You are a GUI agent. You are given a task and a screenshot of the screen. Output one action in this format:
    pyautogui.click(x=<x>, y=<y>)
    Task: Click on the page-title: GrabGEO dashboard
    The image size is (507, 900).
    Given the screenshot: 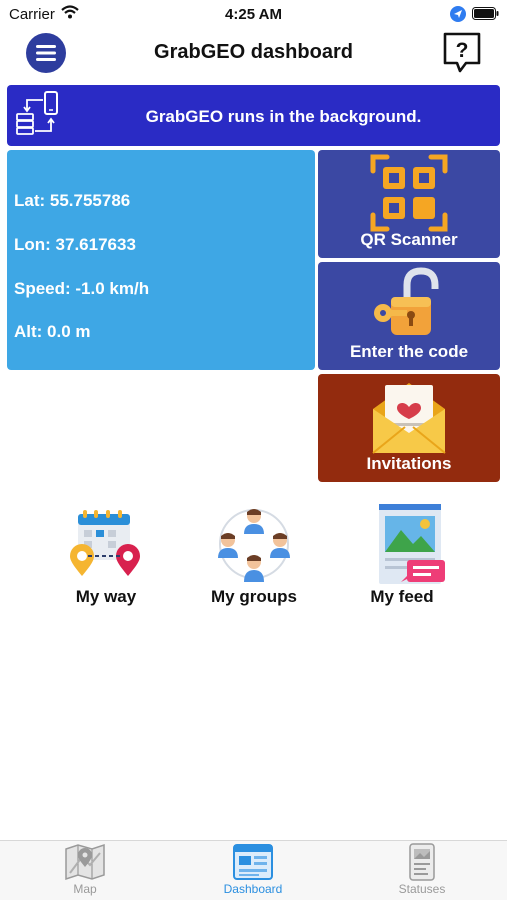 What is the action you would take?
    pyautogui.click(x=253, y=52)
    